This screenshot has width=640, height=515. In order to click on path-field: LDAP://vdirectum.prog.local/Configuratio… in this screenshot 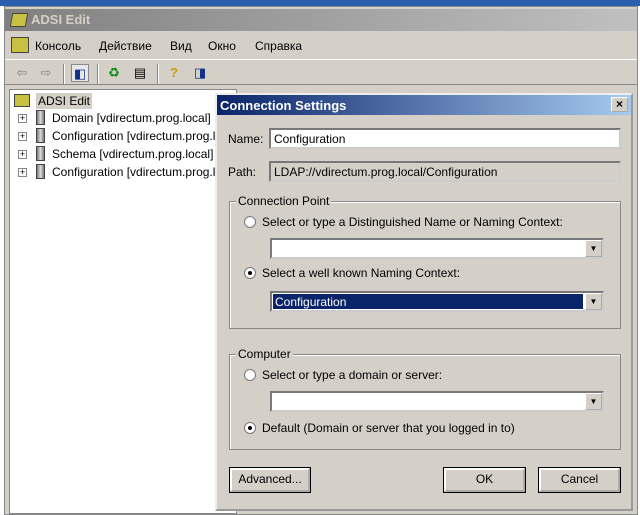, I will do `click(445, 171)`.